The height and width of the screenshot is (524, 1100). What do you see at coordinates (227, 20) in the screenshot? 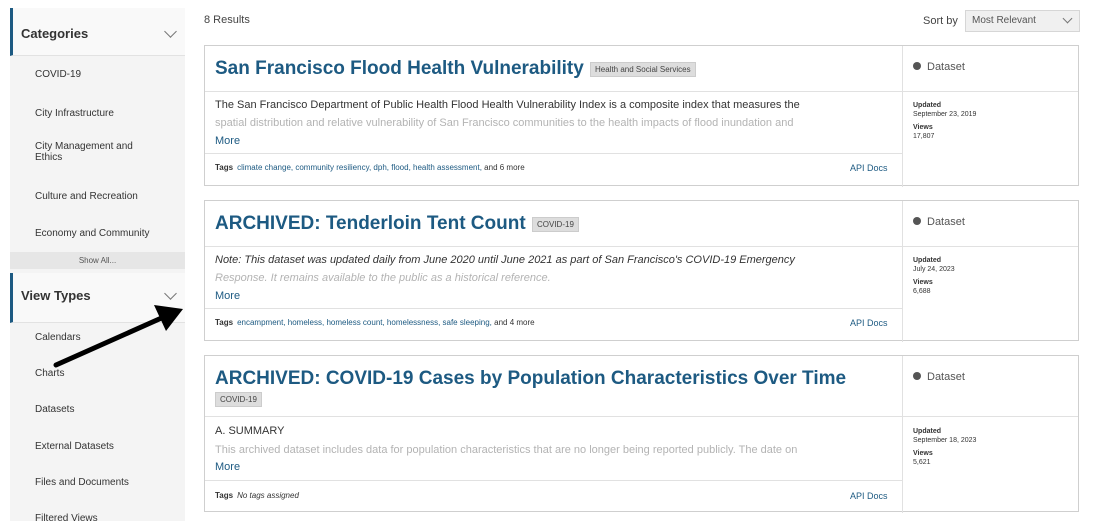
I see `results-count: 8 Results` at bounding box center [227, 20].